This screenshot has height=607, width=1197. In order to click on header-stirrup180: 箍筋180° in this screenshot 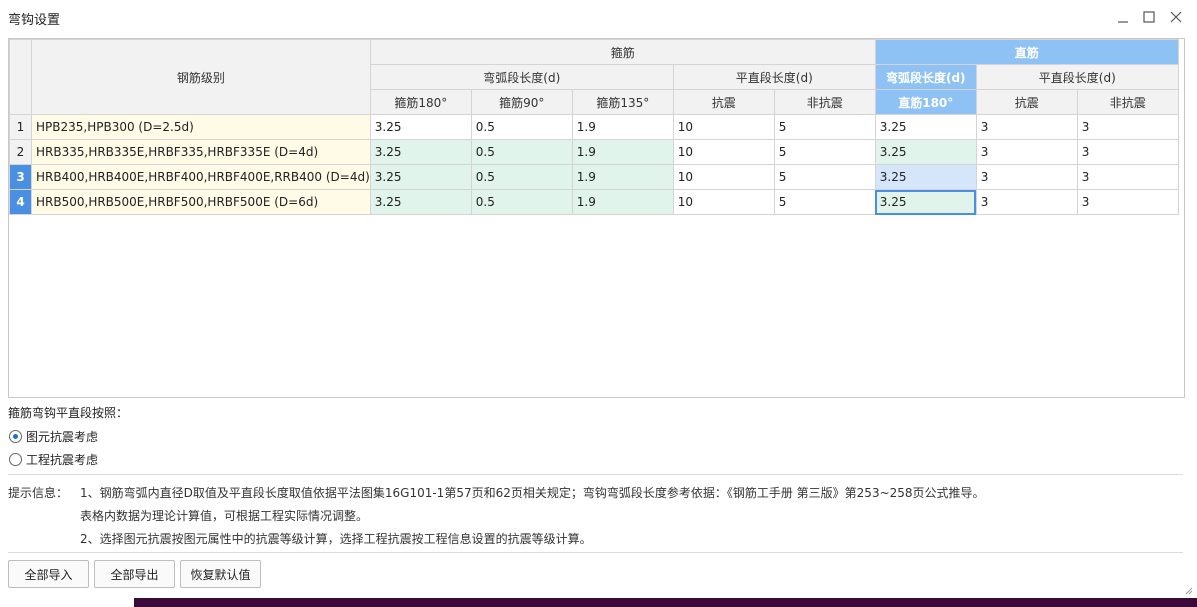, I will do `click(420, 102)`.